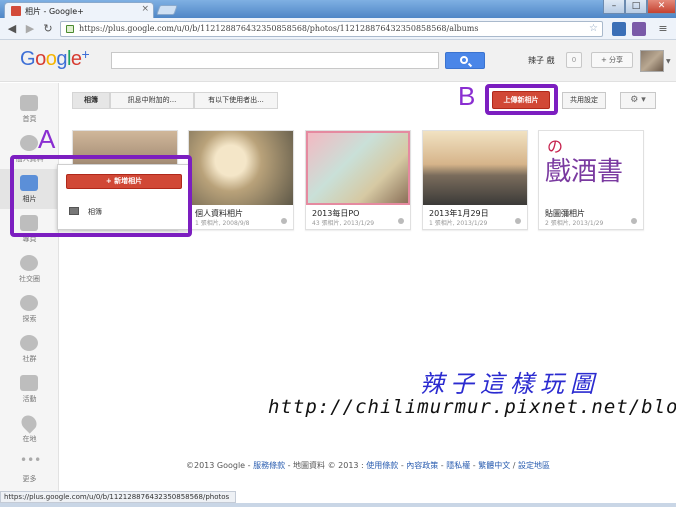  Describe the element at coordinates (521, 99) in the screenshot. I see `annotation-box-b` at that location.